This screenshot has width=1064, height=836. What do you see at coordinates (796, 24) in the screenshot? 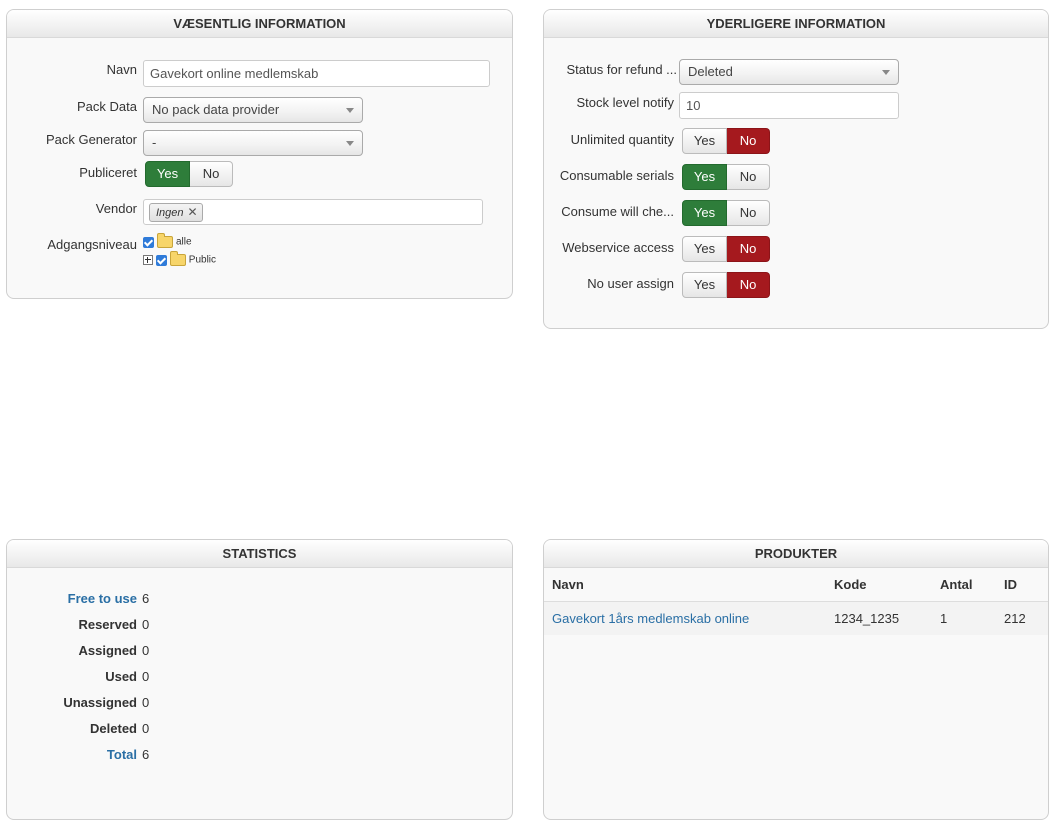
I see `additional-info-title: YDERLIGERE INFORMATION` at bounding box center [796, 24].